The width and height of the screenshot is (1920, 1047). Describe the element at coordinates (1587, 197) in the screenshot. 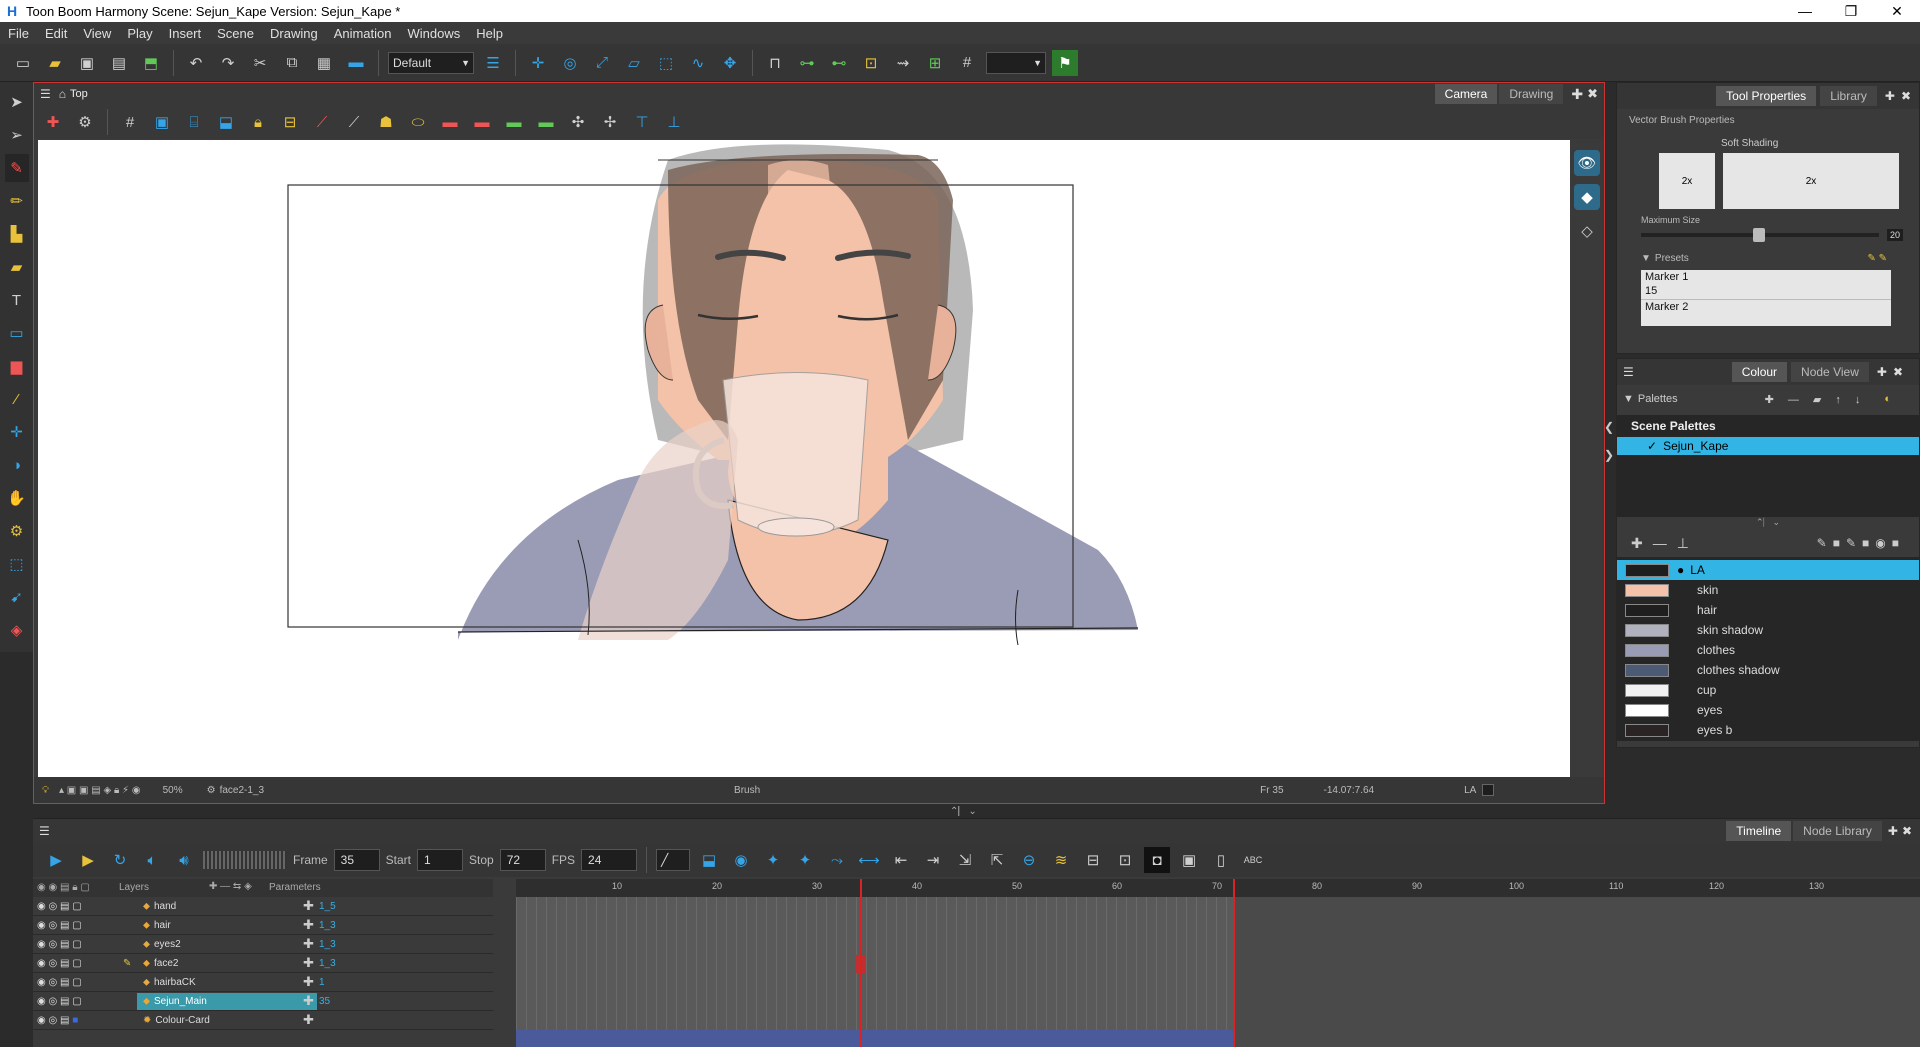

I see `layers-icon: ◆` at that location.